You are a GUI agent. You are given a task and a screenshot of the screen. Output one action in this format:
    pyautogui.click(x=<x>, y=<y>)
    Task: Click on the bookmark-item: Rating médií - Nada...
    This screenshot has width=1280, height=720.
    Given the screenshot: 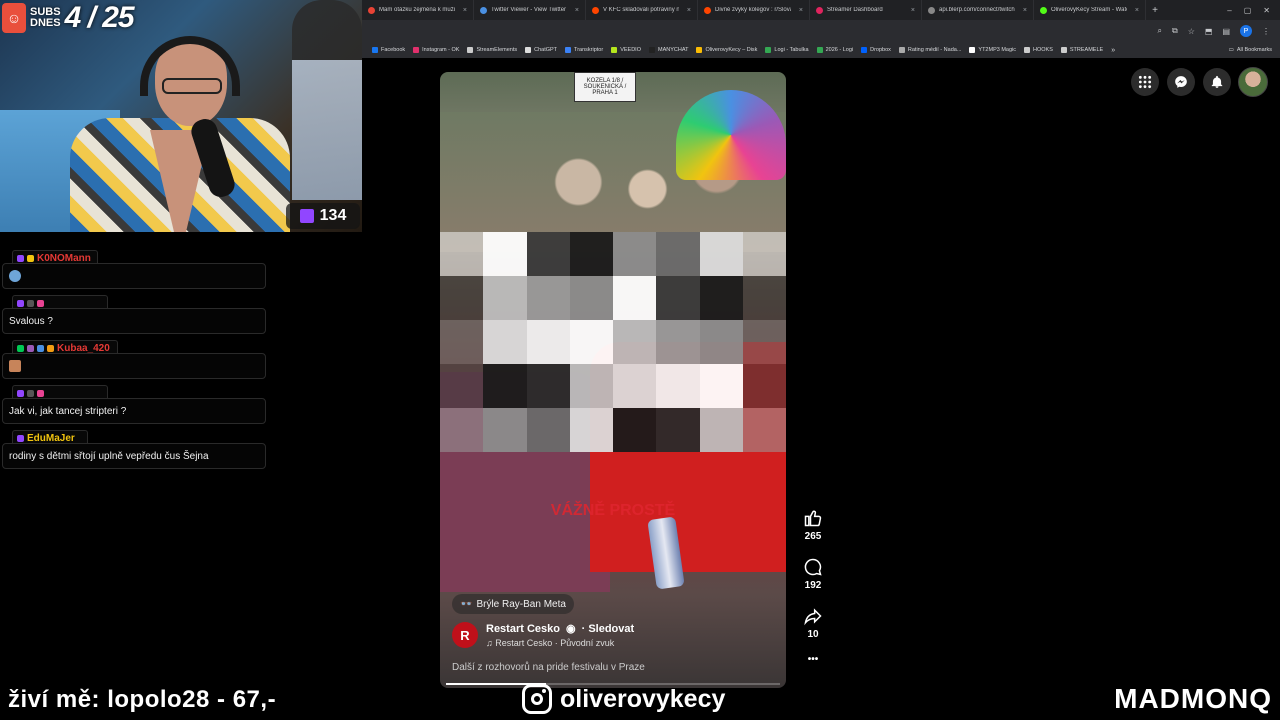 What is the action you would take?
    pyautogui.click(x=930, y=50)
    